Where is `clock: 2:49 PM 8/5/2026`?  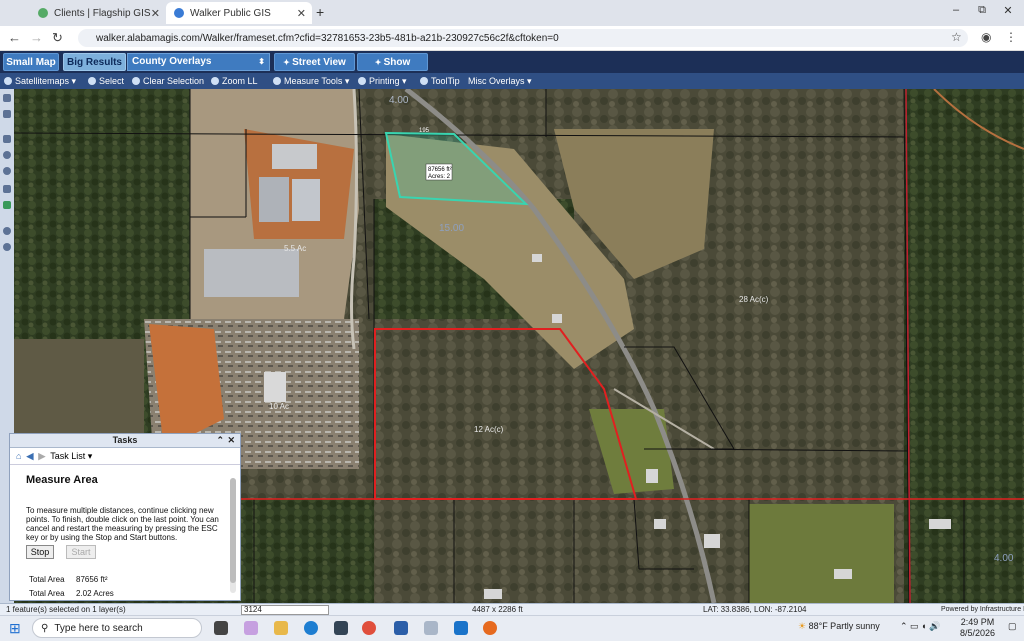
clock: 2:49 PM 8/5/2026 is located at coordinates (977, 628).